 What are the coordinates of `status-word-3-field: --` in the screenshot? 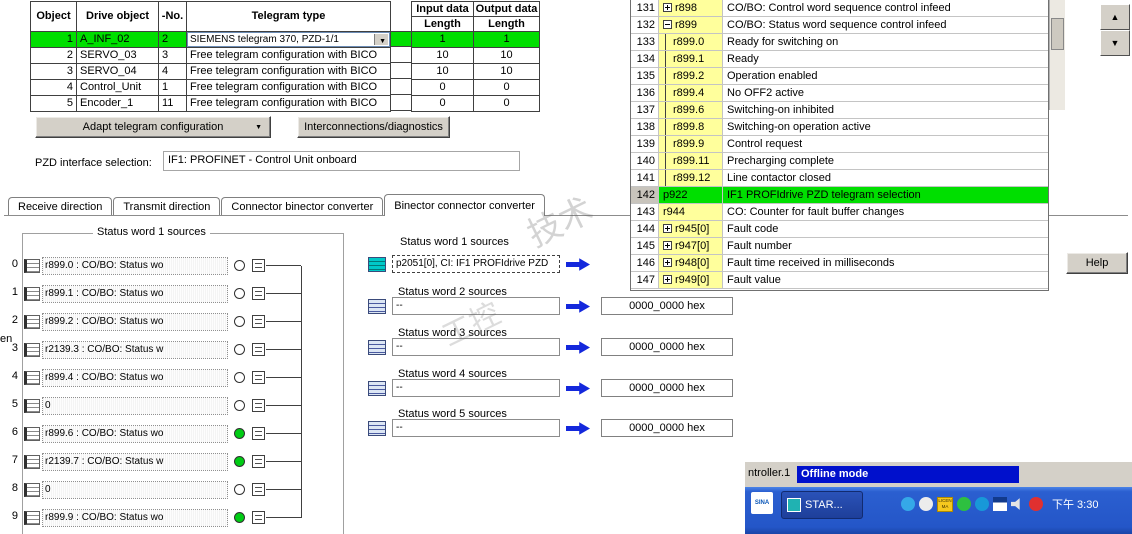 It's located at (476, 347).